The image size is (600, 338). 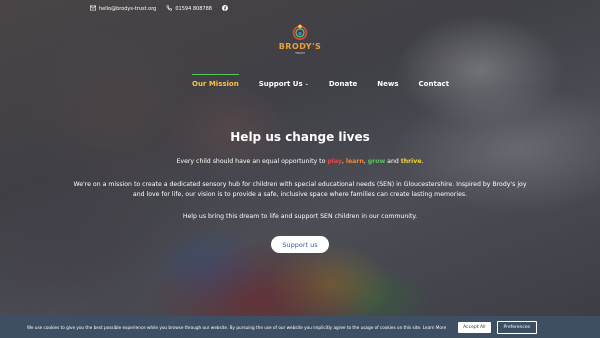 I want to click on nav-our-mission: Our Mission, so click(x=215, y=81).